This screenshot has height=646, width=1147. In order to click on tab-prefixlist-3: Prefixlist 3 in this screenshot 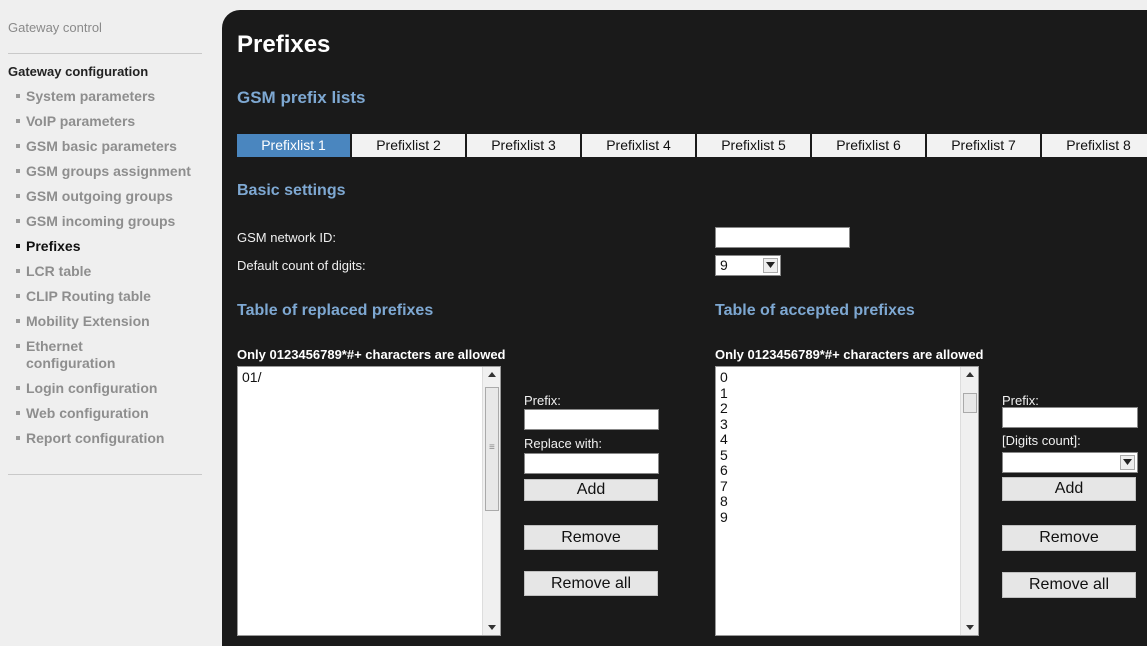, I will do `click(523, 145)`.